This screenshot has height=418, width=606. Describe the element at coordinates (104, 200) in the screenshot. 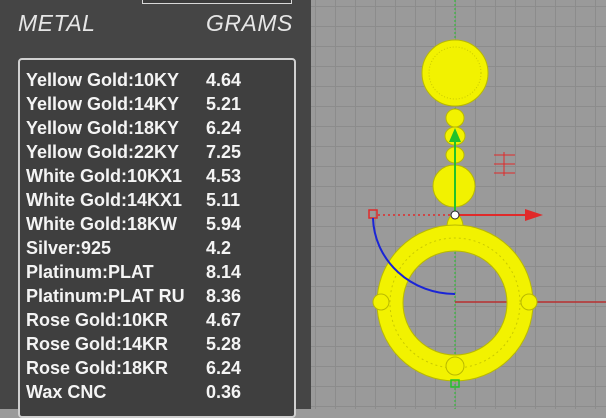

I see `metal-name: White Gold:14KX1` at that location.